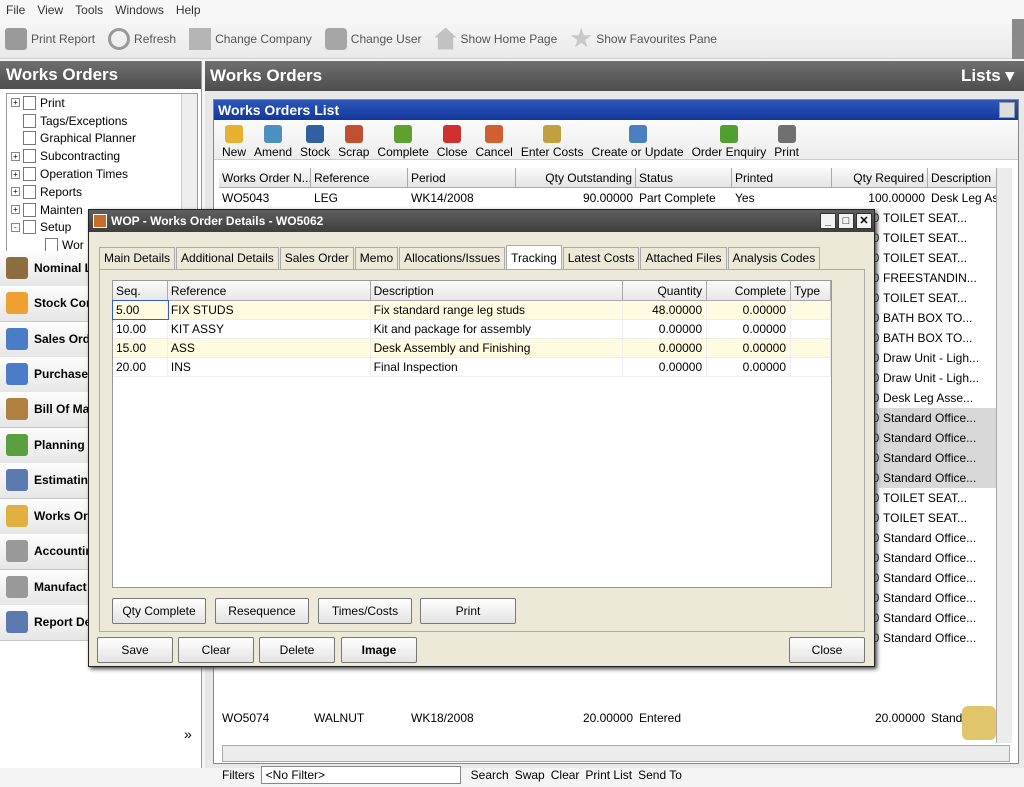 The width and height of the screenshot is (1024, 787). Describe the element at coordinates (234, 142) in the screenshot. I see `list-tool-button: New` at that location.